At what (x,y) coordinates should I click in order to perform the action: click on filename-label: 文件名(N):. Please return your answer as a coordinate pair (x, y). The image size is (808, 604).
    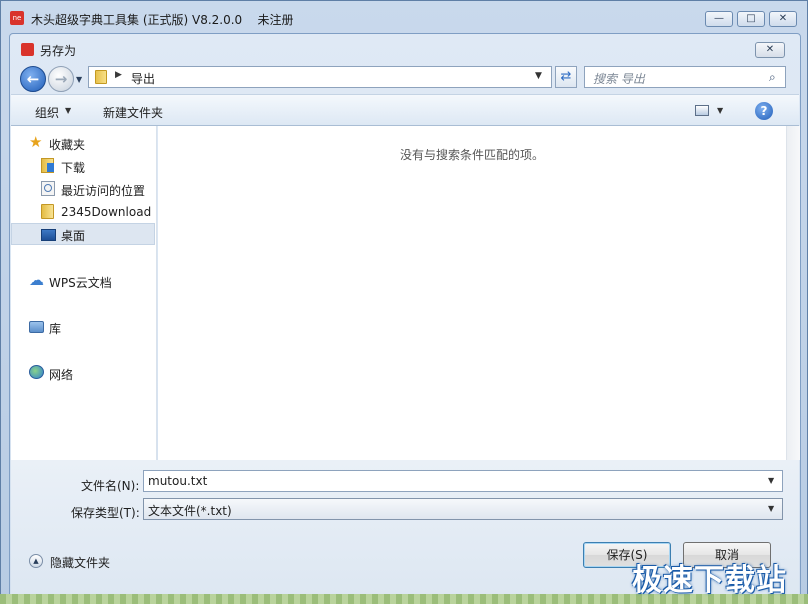
    Looking at the image, I should click on (110, 486).